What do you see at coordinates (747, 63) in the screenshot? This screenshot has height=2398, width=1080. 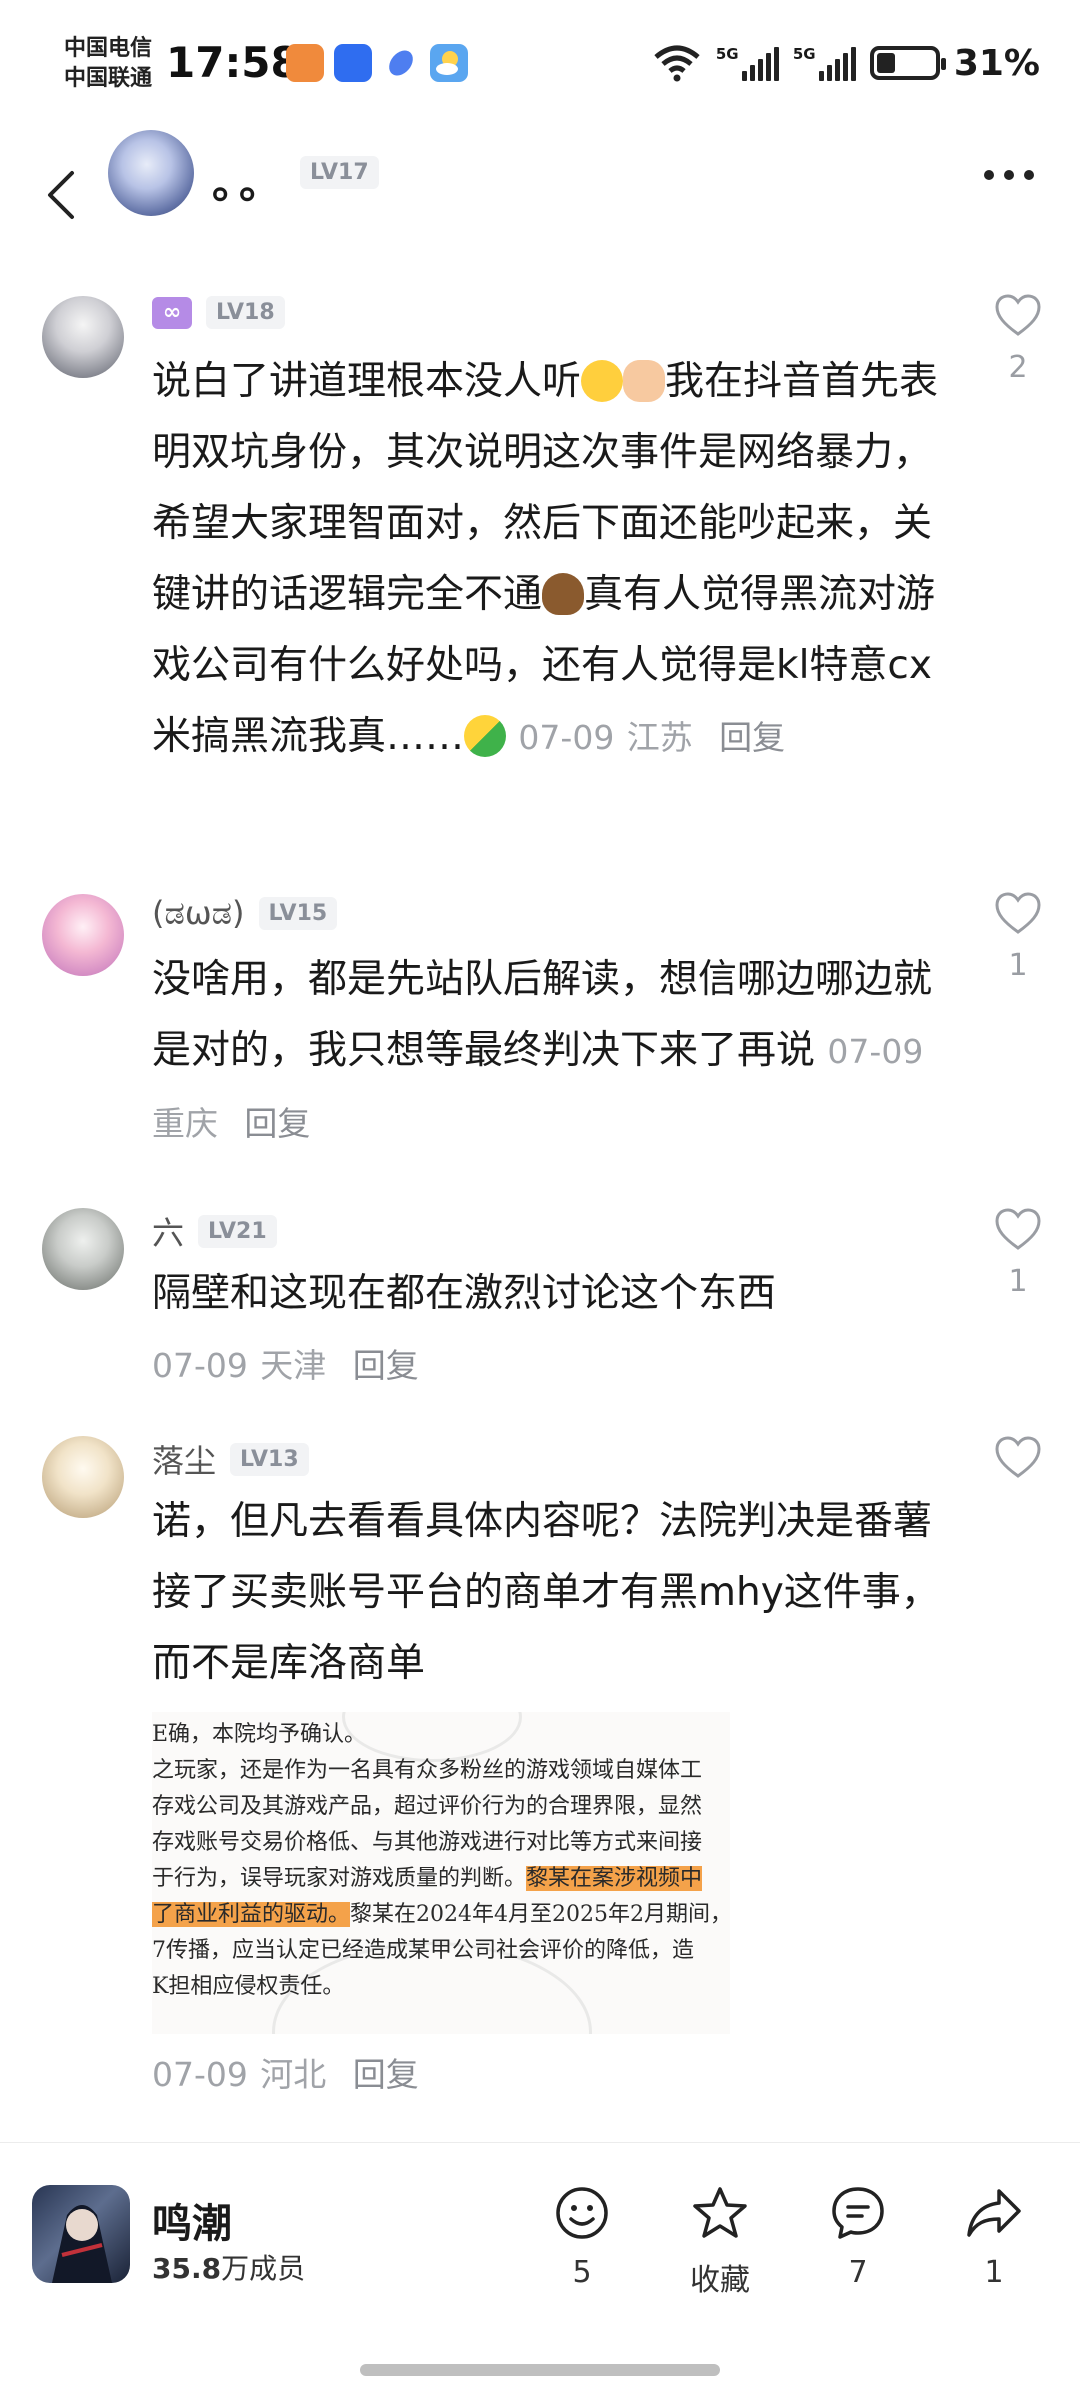 I see `signal-icon-sim1: 5G` at bounding box center [747, 63].